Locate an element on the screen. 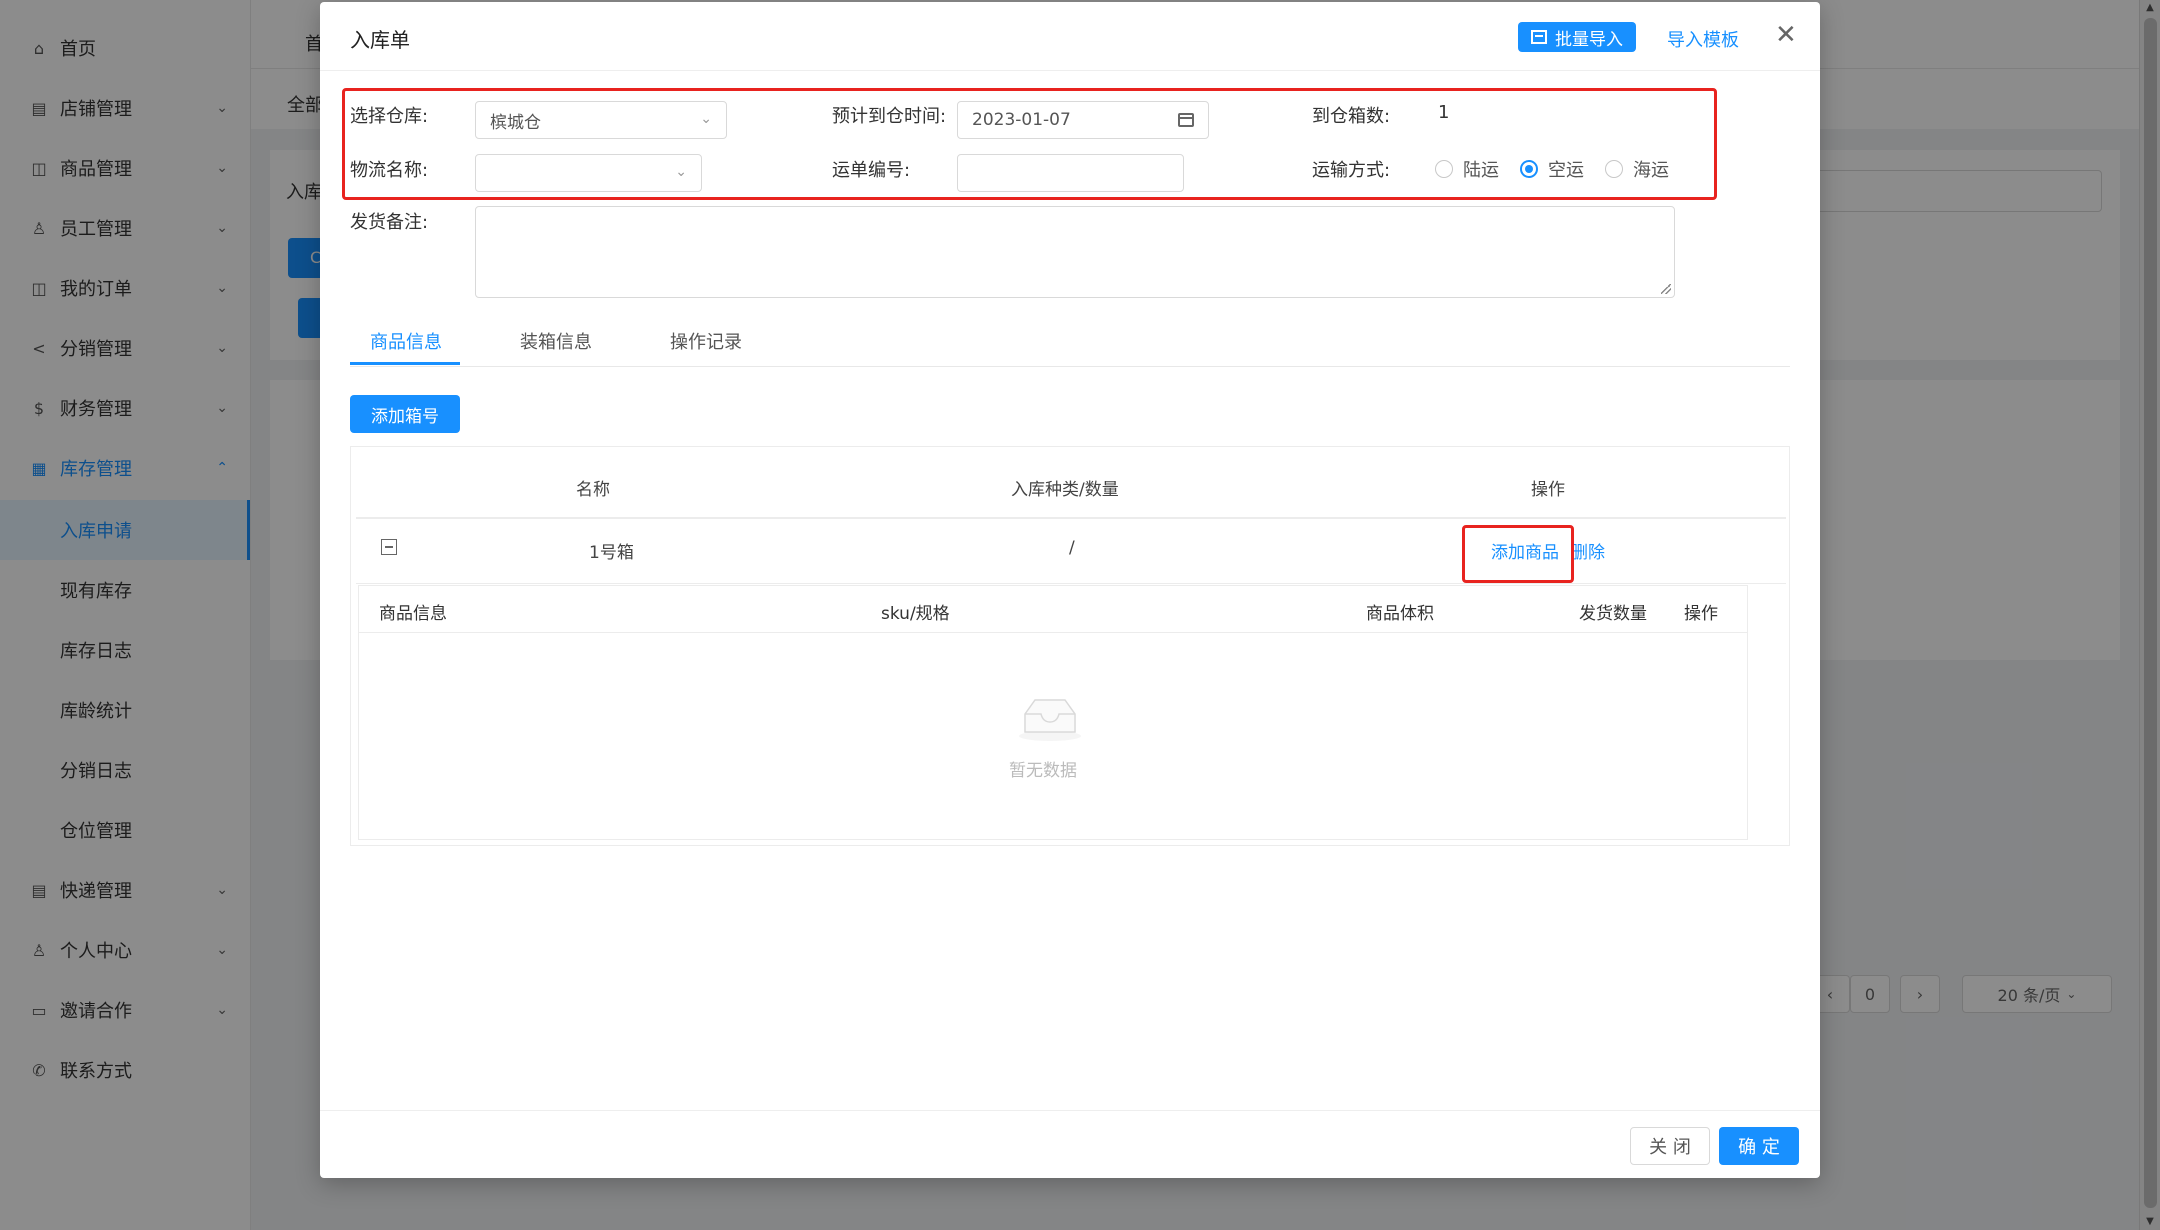  remark-textarea is located at coordinates (1075, 252).